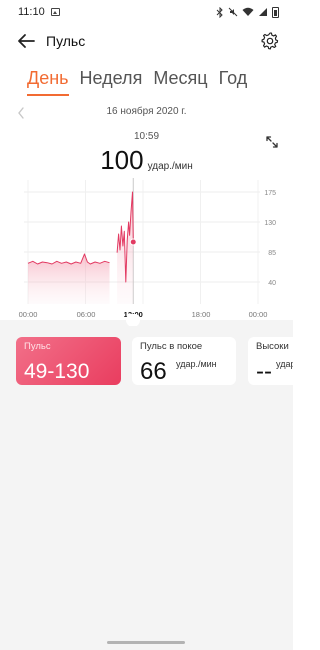 The height and width of the screenshot is (650, 320). What do you see at coordinates (57, 371) in the screenshot?
I see `card-value: 49-130` at bounding box center [57, 371].